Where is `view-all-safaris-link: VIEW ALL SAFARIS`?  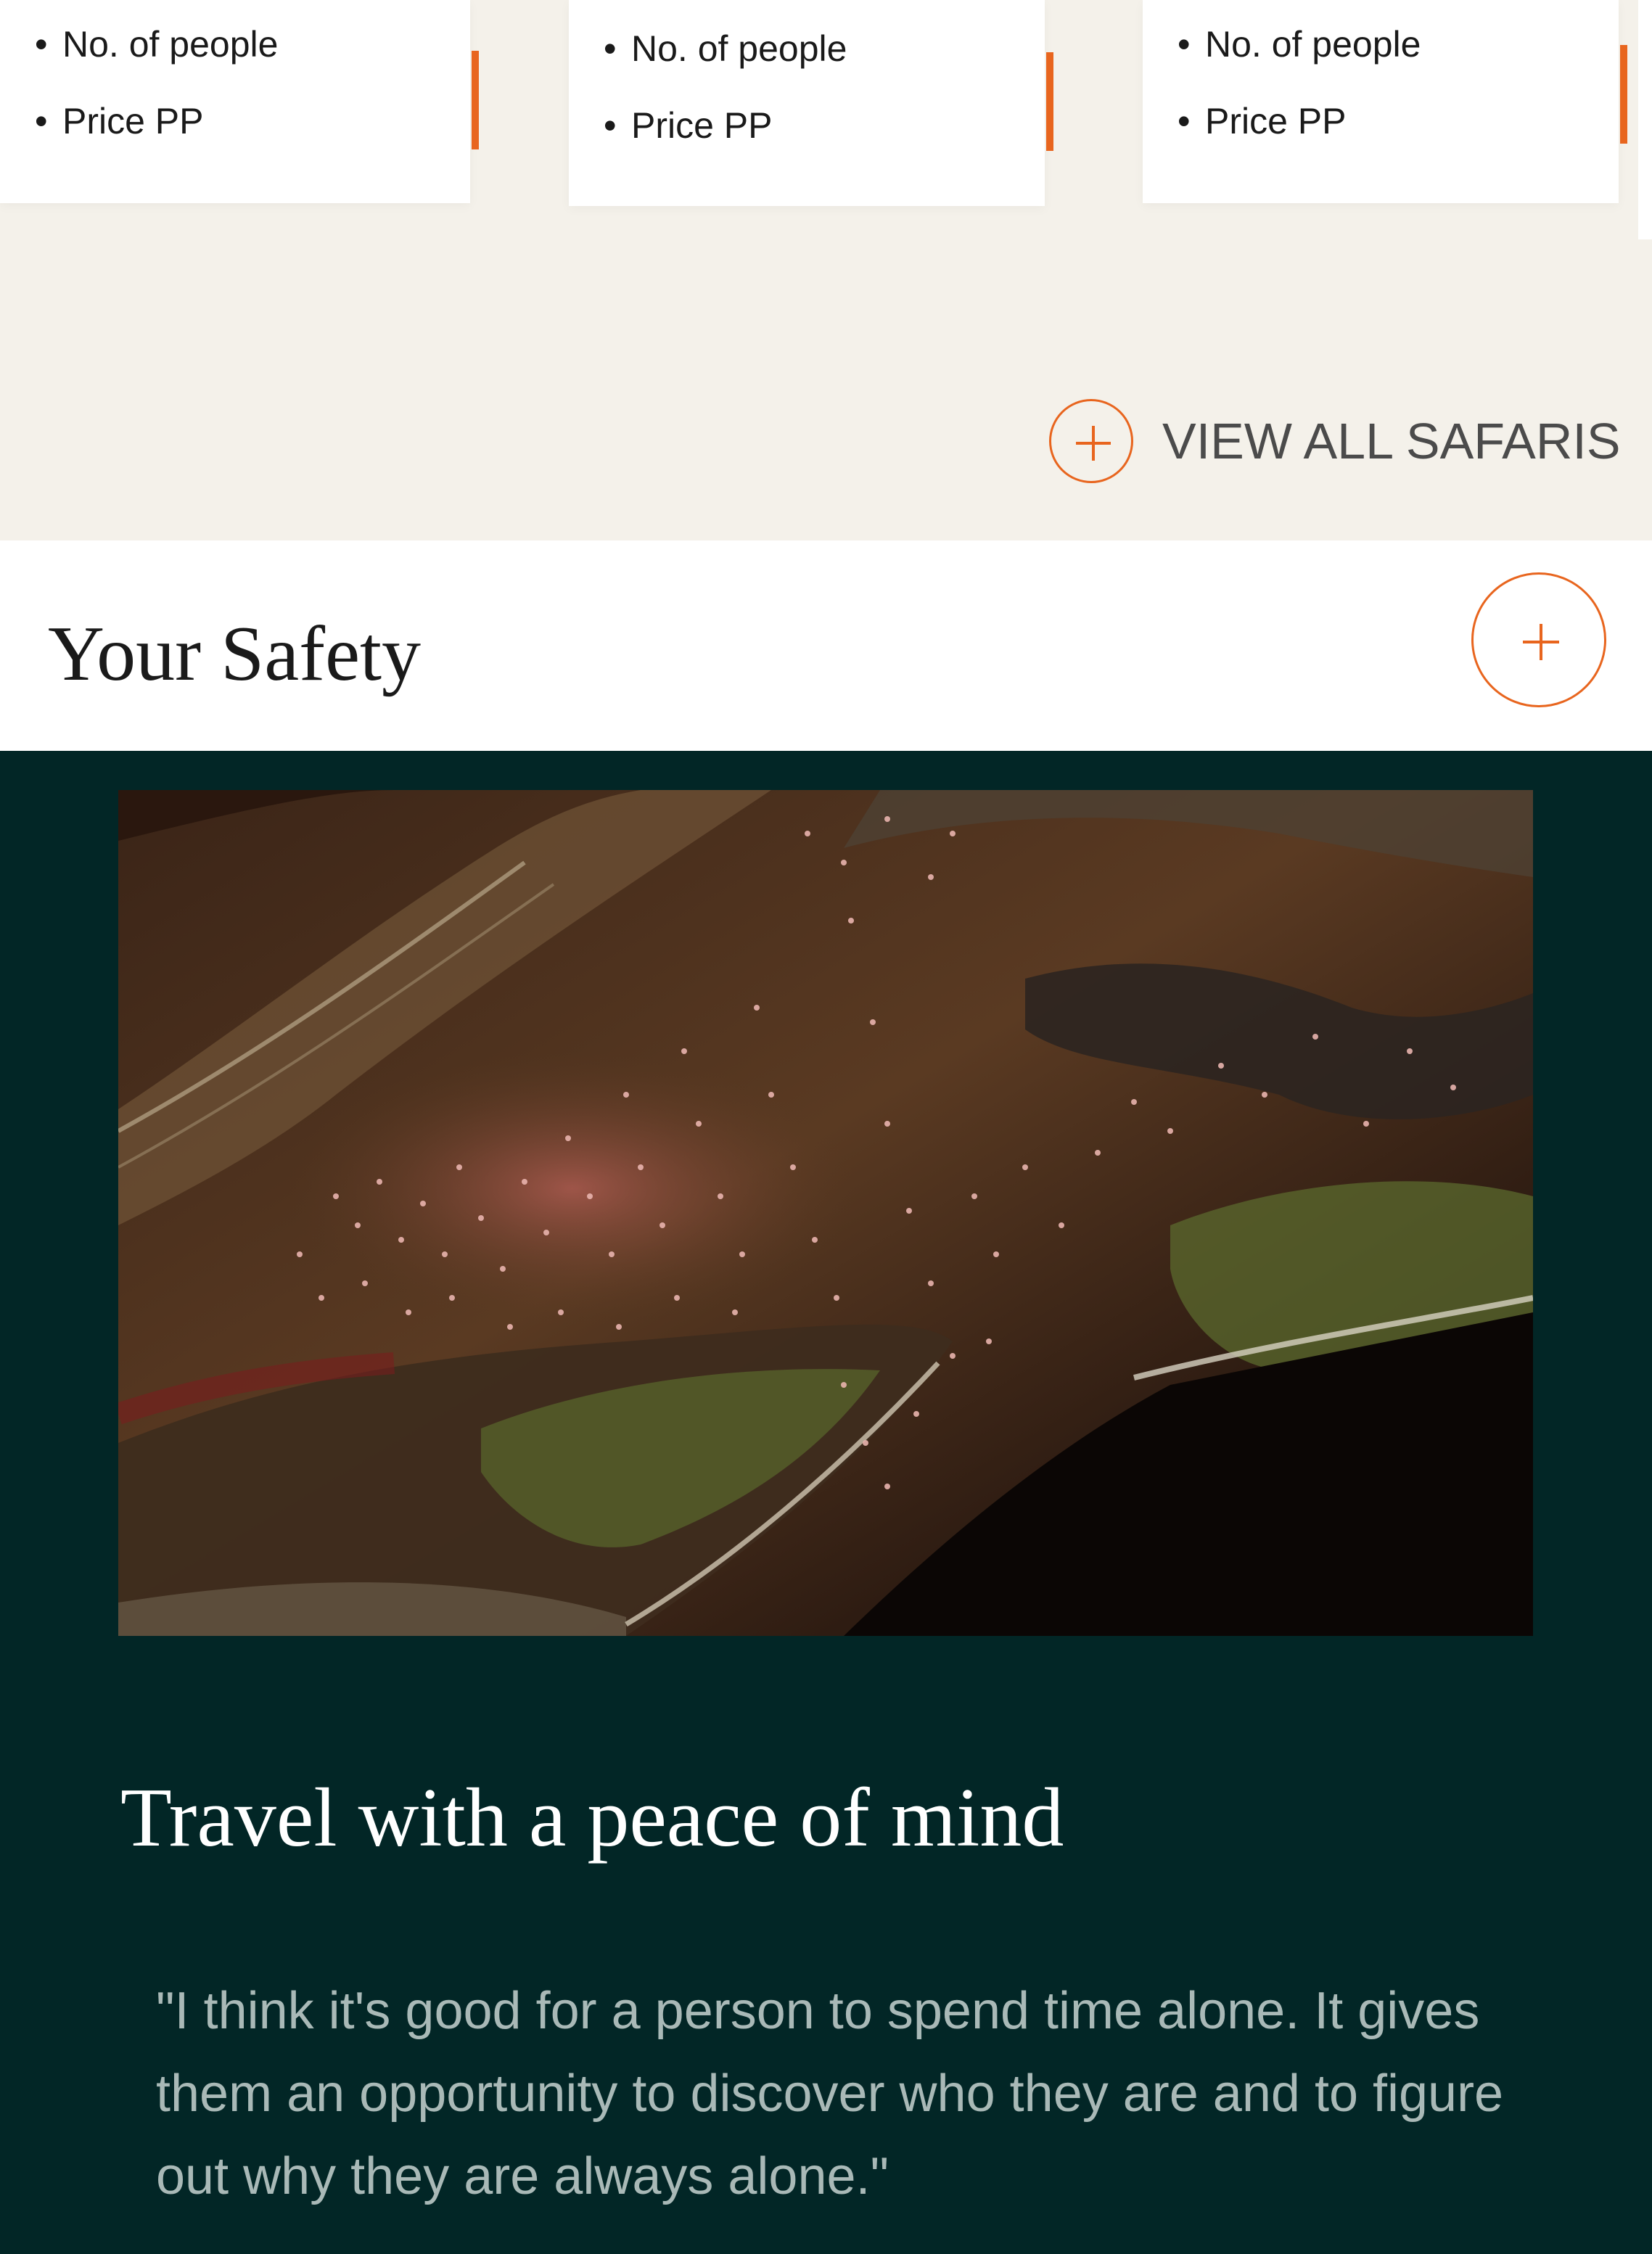 view-all-safaris-link: VIEW ALL SAFARIS is located at coordinates (1335, 441).